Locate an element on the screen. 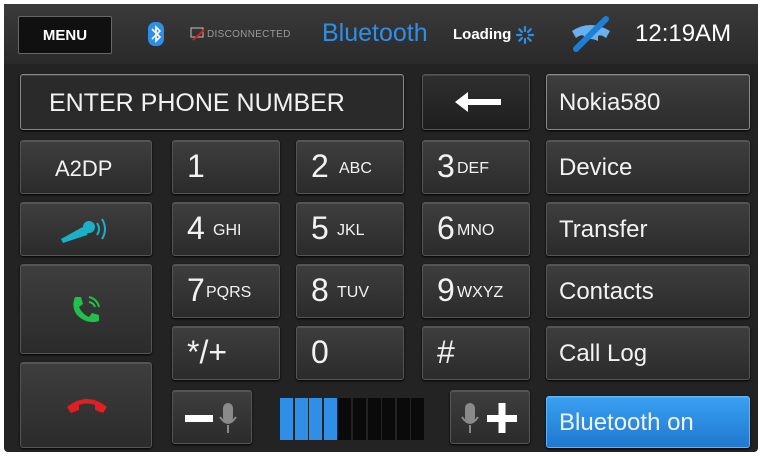  voice-dial-icon is located at coordinates (83, 230).